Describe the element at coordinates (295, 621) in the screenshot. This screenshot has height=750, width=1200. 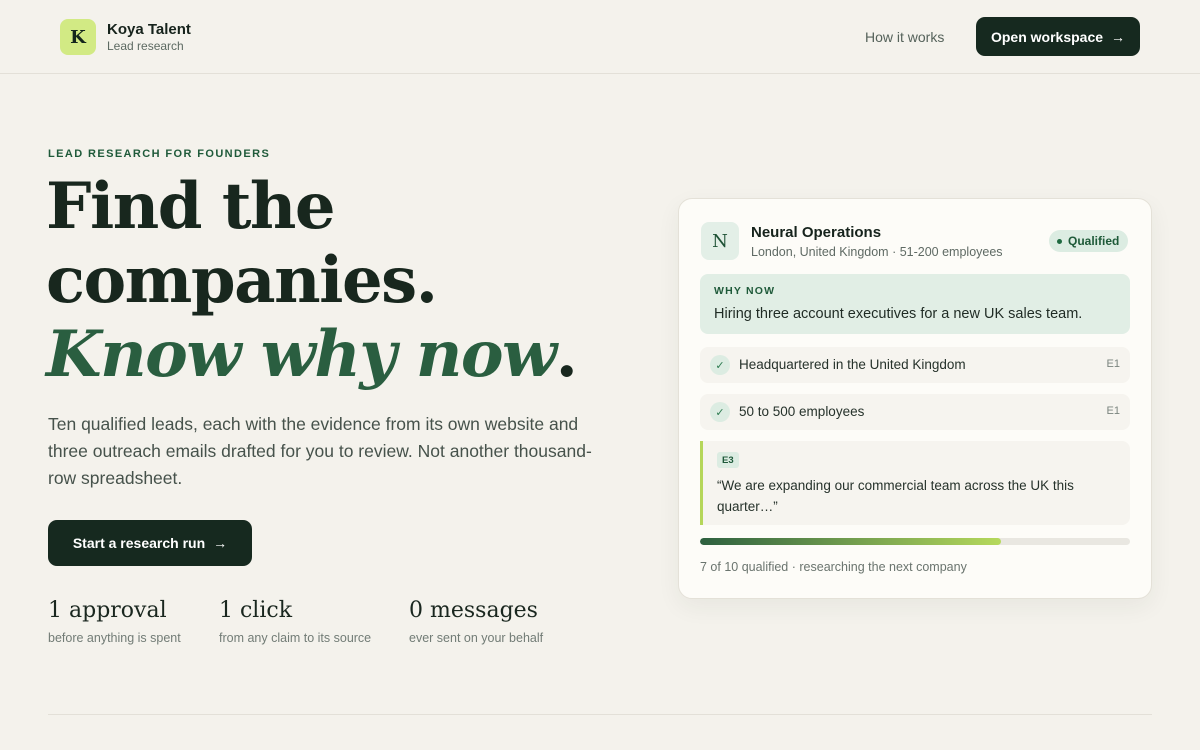
I see `stat-click: 1 click from any claim to its source` at that location.